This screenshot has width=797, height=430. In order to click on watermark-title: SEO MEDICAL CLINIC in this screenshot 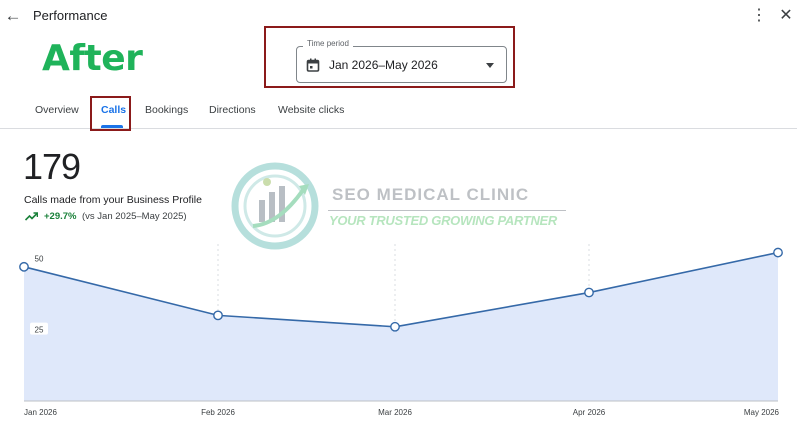, I will do `click(431, 194)`.